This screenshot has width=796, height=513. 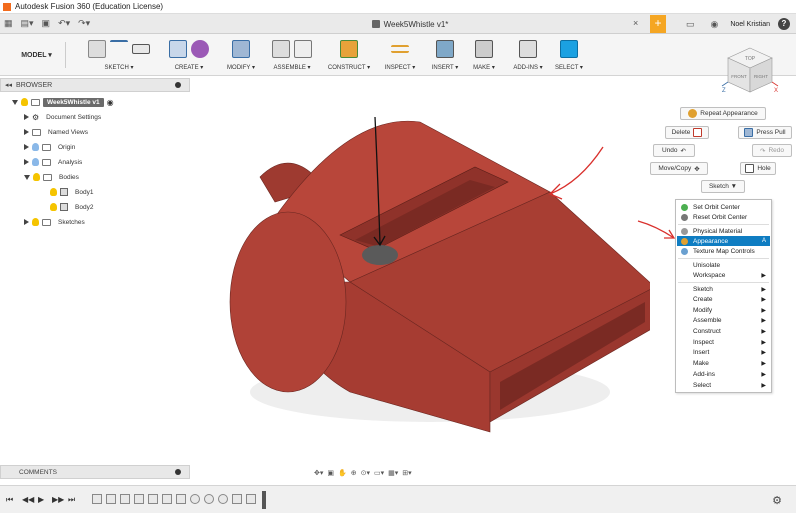 I want to click on sketch-dropdown-button: Sketch ▼, so click(x=723, y=186).